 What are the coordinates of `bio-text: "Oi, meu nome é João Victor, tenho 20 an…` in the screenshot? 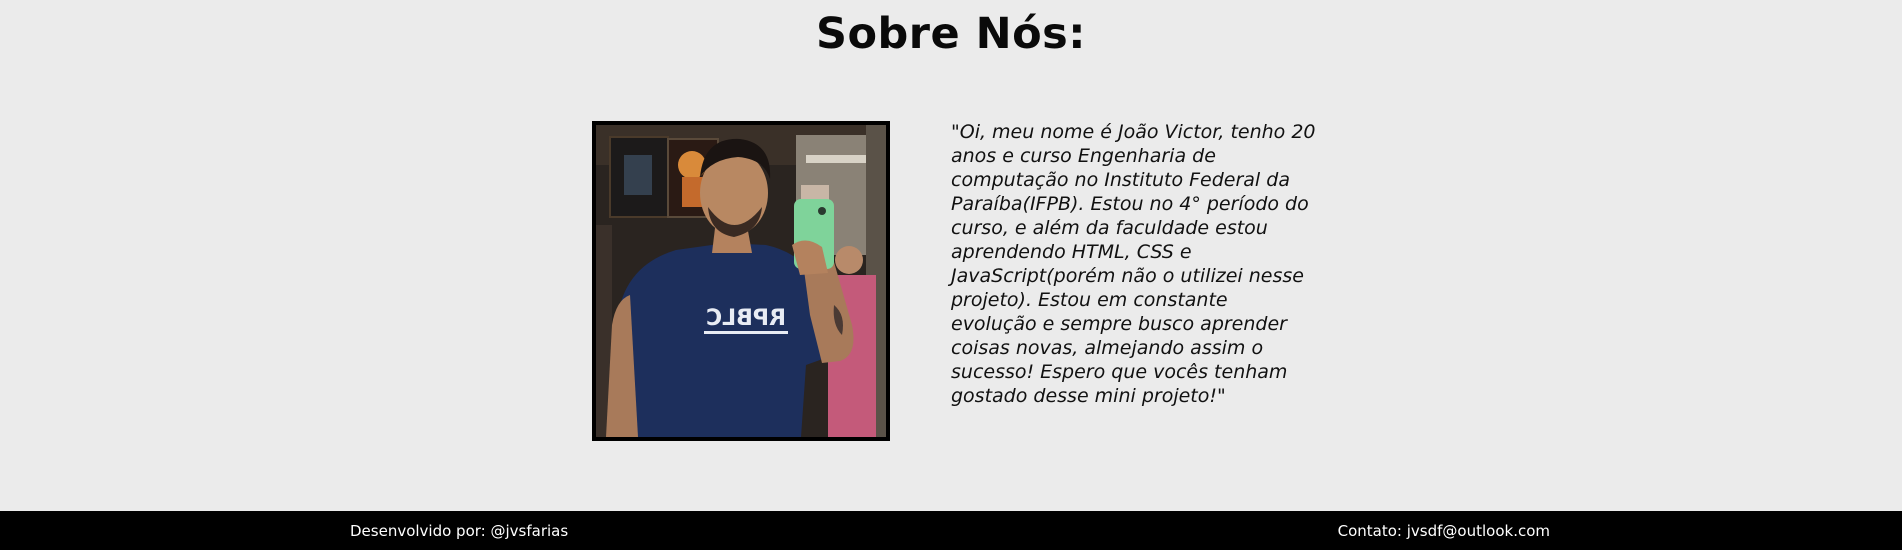 It's located at (1133, 264).